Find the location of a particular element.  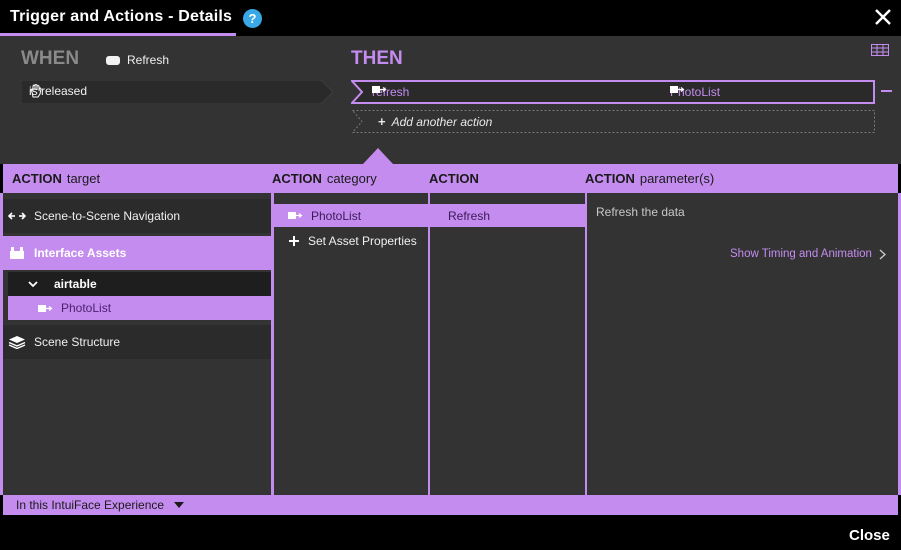

hand-press-icon is located at coordinates (36, 91).